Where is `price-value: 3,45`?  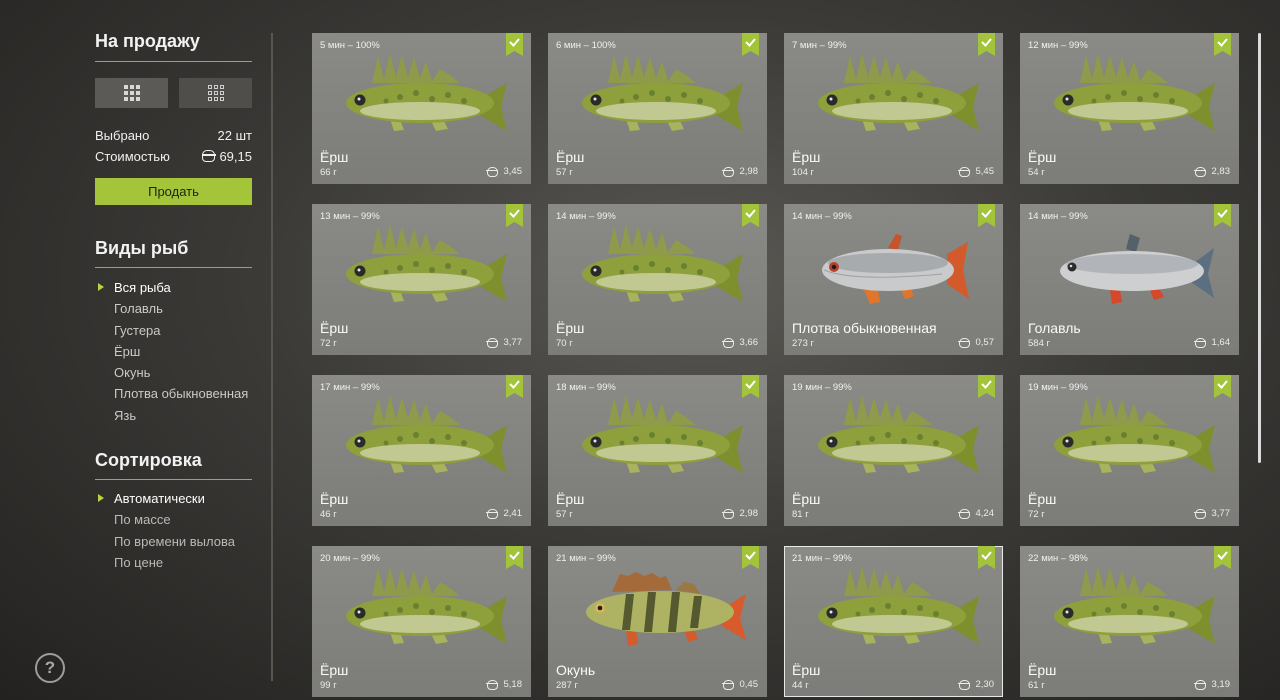 price-value: 3,45 is located at coordinates (513, 171).